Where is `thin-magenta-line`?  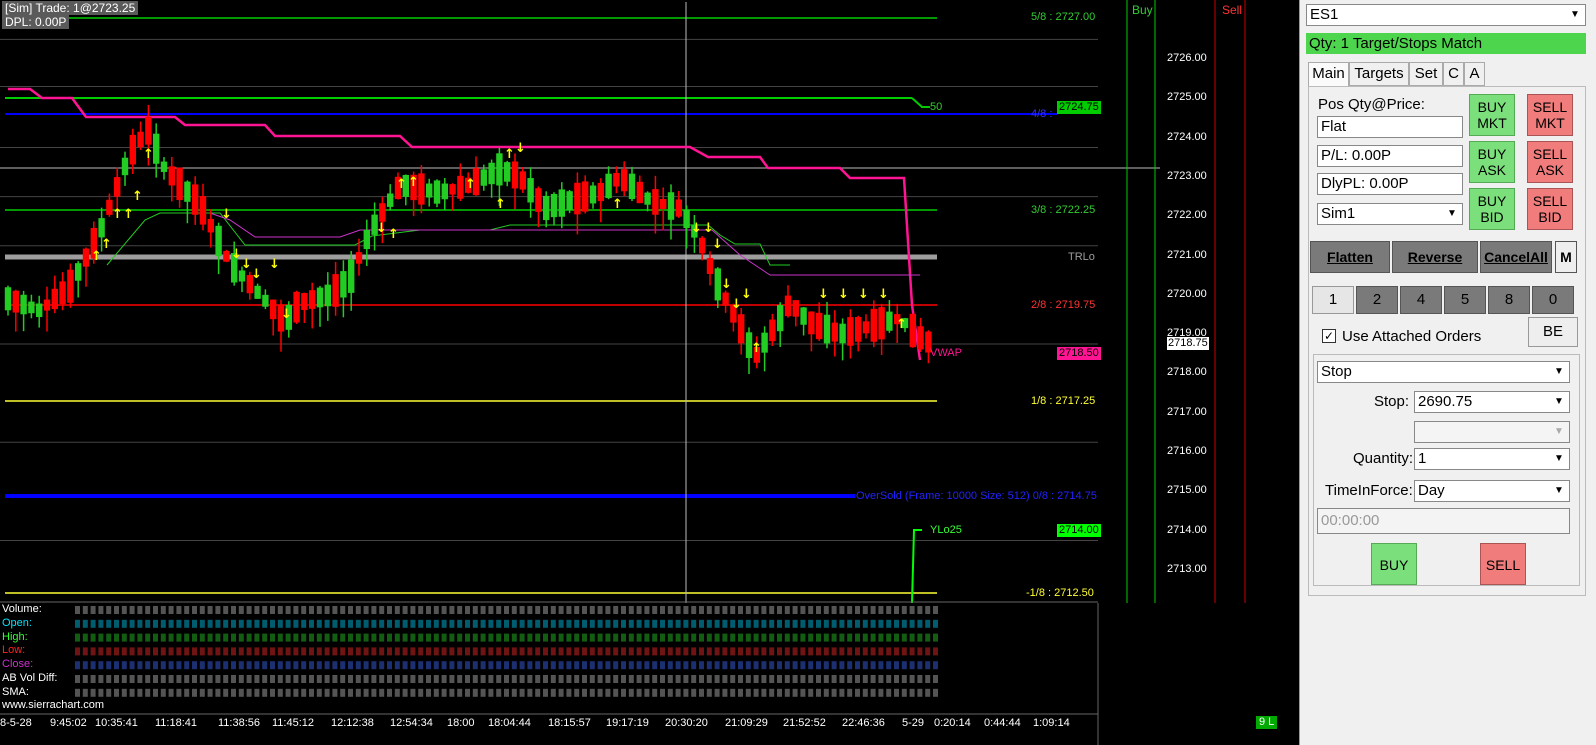 thin-magenta-line is located at coordinates (564, 244).